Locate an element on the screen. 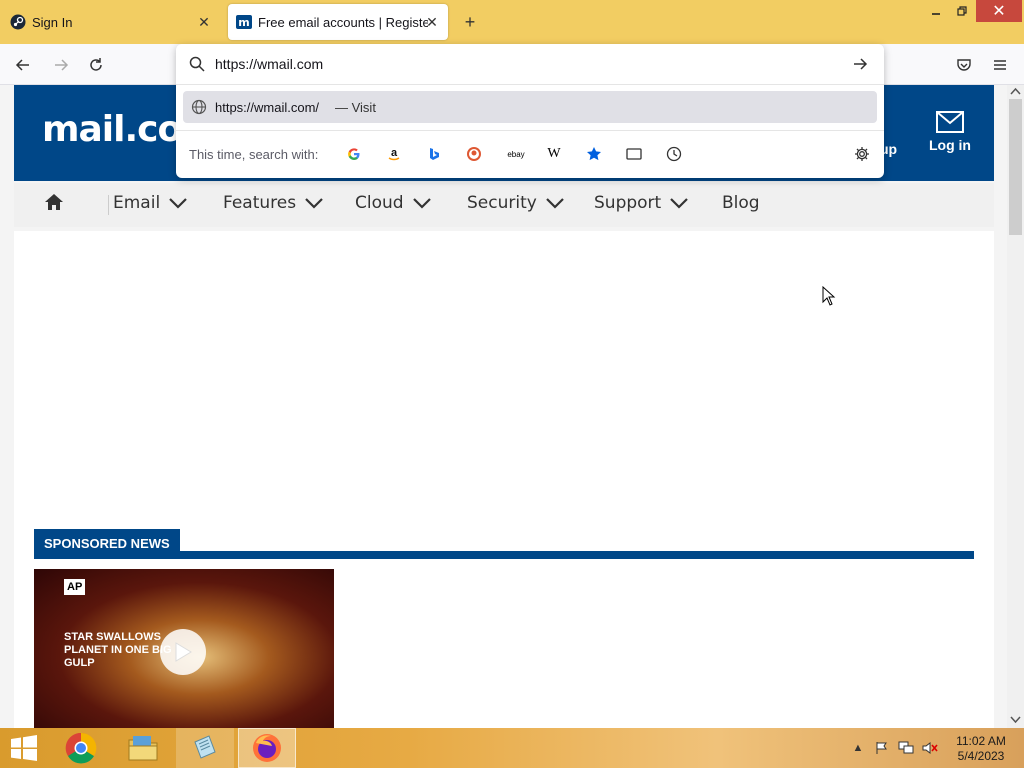 The height and width of the screenshot is (768, 1024). amazon-icon: a is located at coordinates (394, 154).